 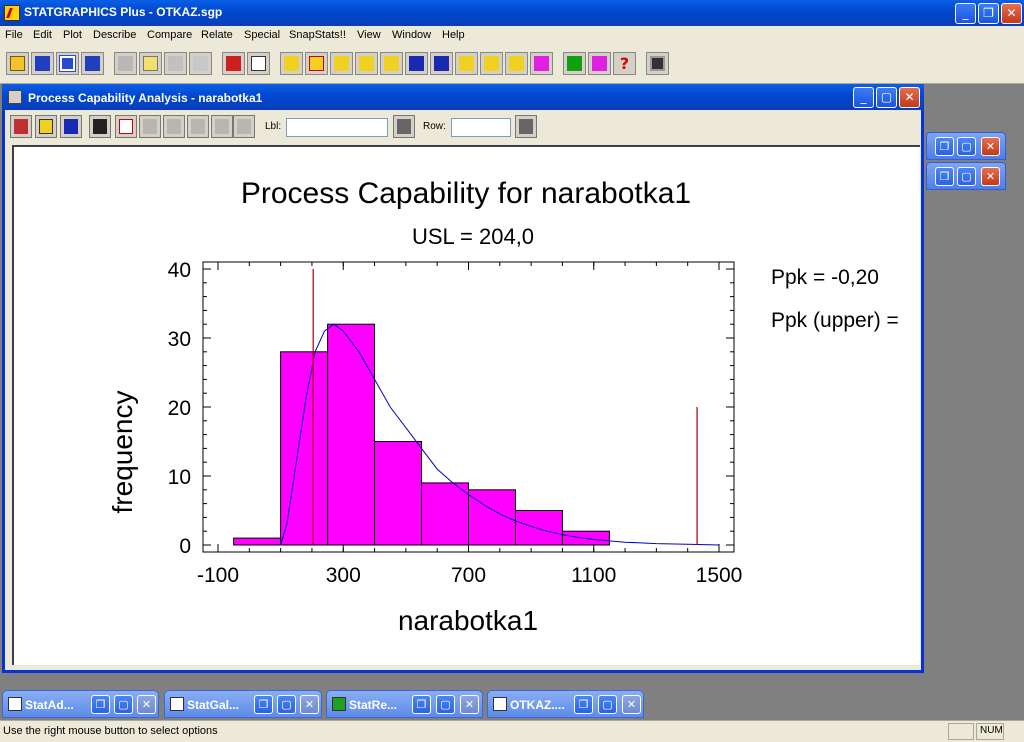 What do you see at coordinates (886, 97) in the screenshot?
I see `child-maximize-button: ▢` at bounding box center [886, 97].